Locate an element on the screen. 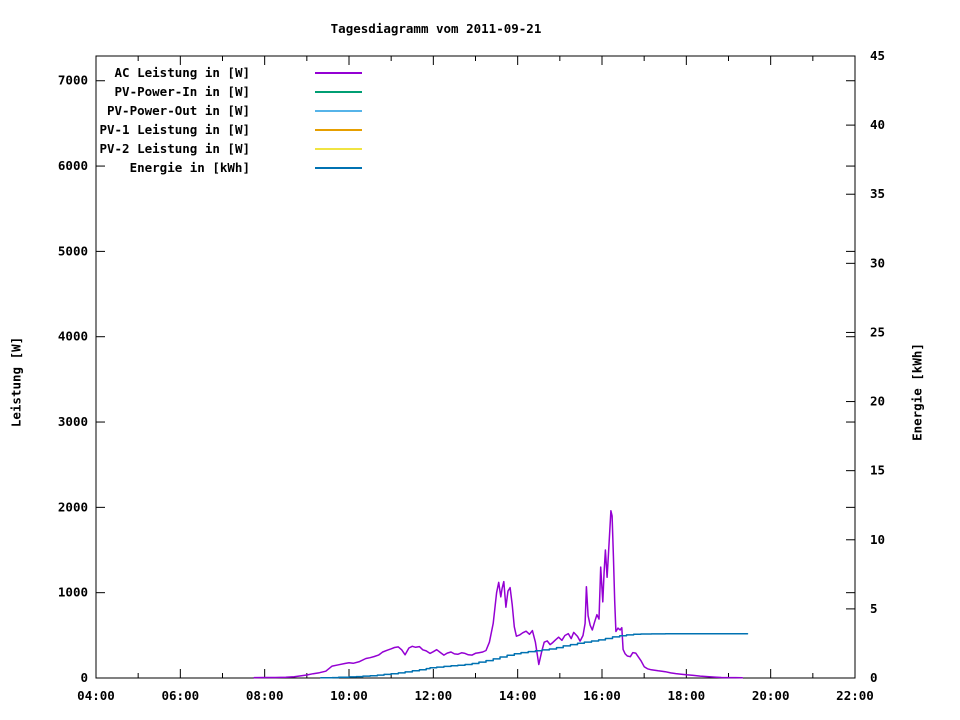  x-tick-label: 16:00 is located at coordinates (602, 695).